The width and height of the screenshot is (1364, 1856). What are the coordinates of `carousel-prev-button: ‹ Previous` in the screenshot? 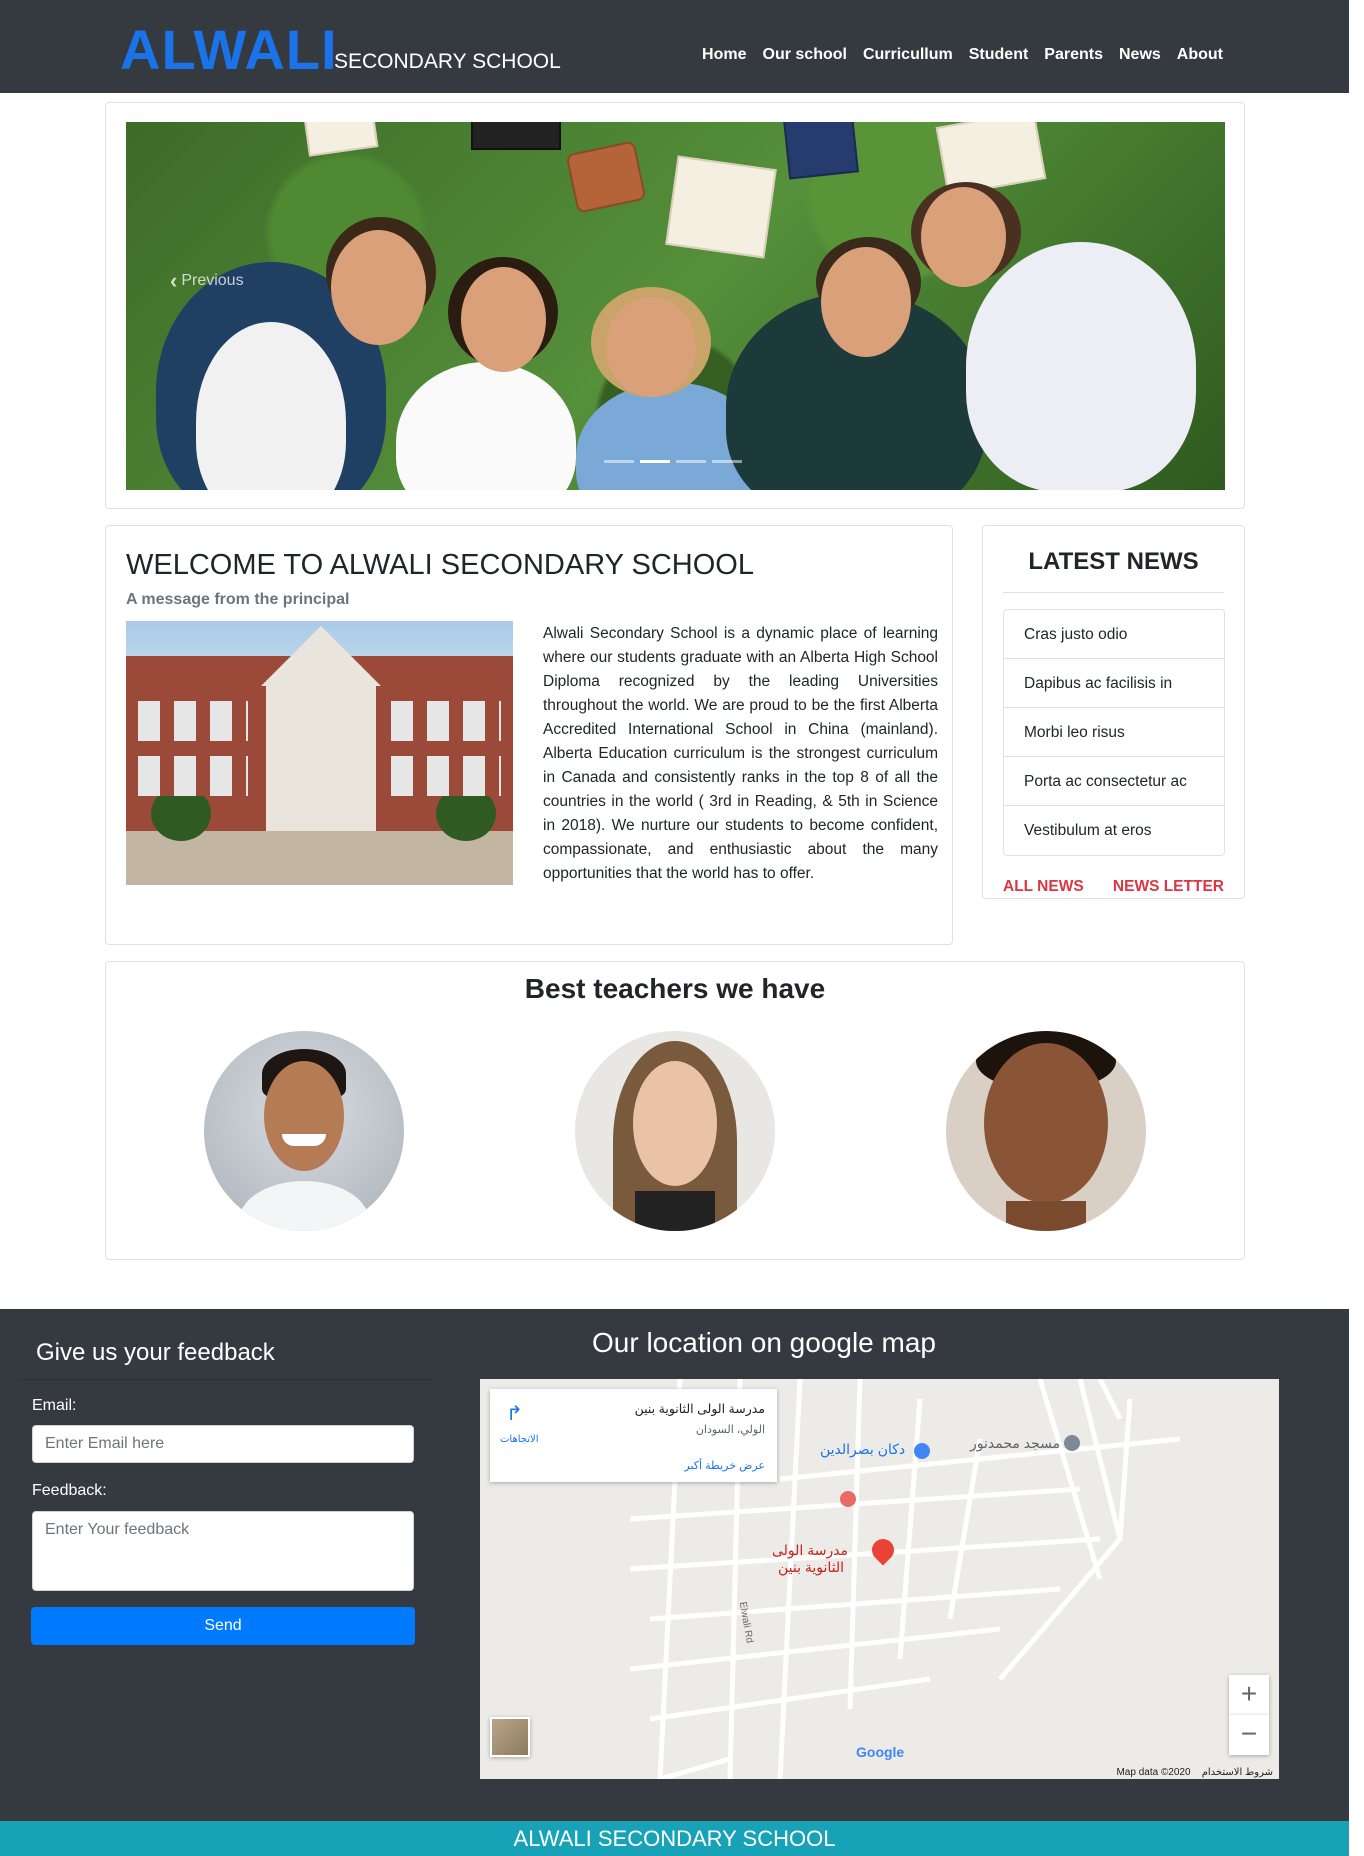 It's located at (207, 281).